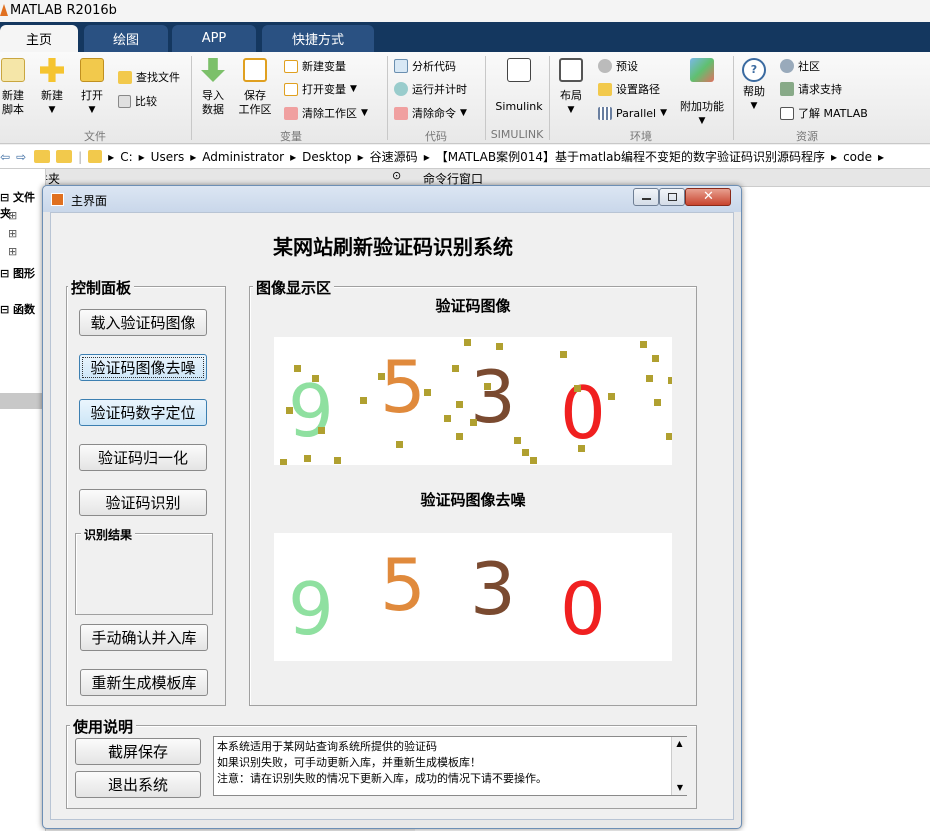 The image size is (930, 831). Describe the element at coordinates (103, 726) in the screenshot. I see `usage-label: 使用说明` at that location.